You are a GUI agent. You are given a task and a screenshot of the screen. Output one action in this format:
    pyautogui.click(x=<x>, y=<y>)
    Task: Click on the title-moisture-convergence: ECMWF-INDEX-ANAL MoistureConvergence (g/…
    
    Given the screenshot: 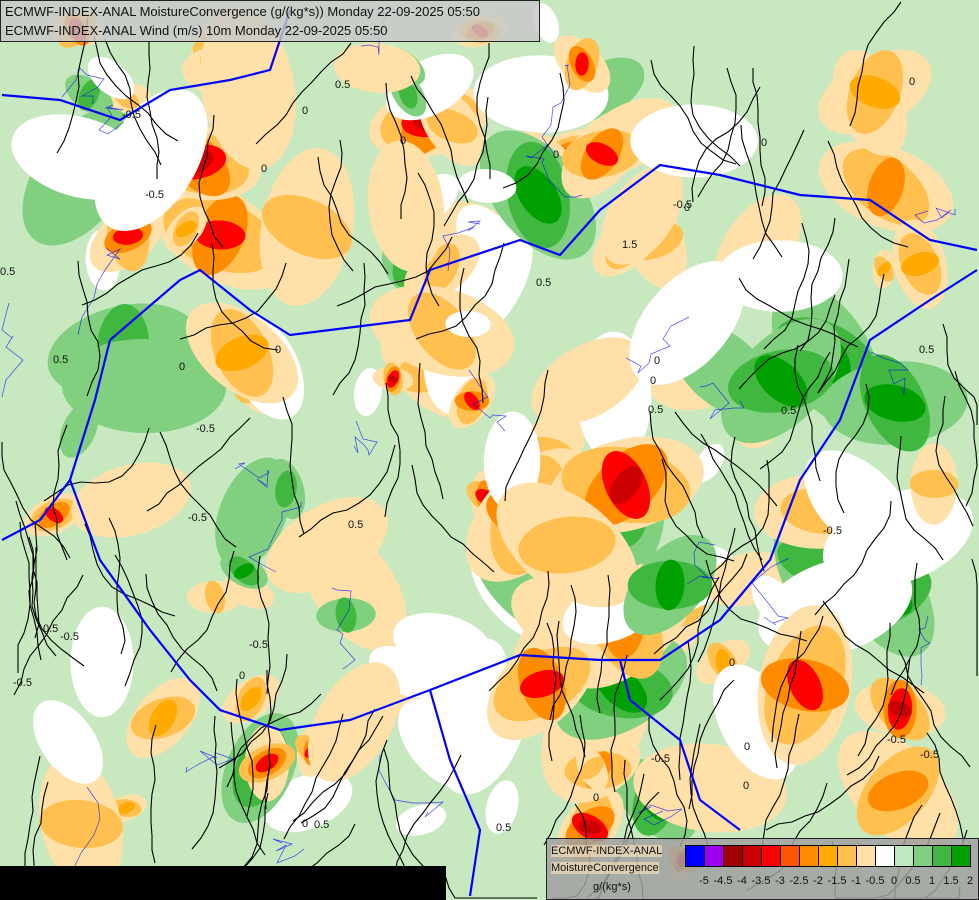 What is the action you would take?
    pyautogui.click(x=242, y=11)
    